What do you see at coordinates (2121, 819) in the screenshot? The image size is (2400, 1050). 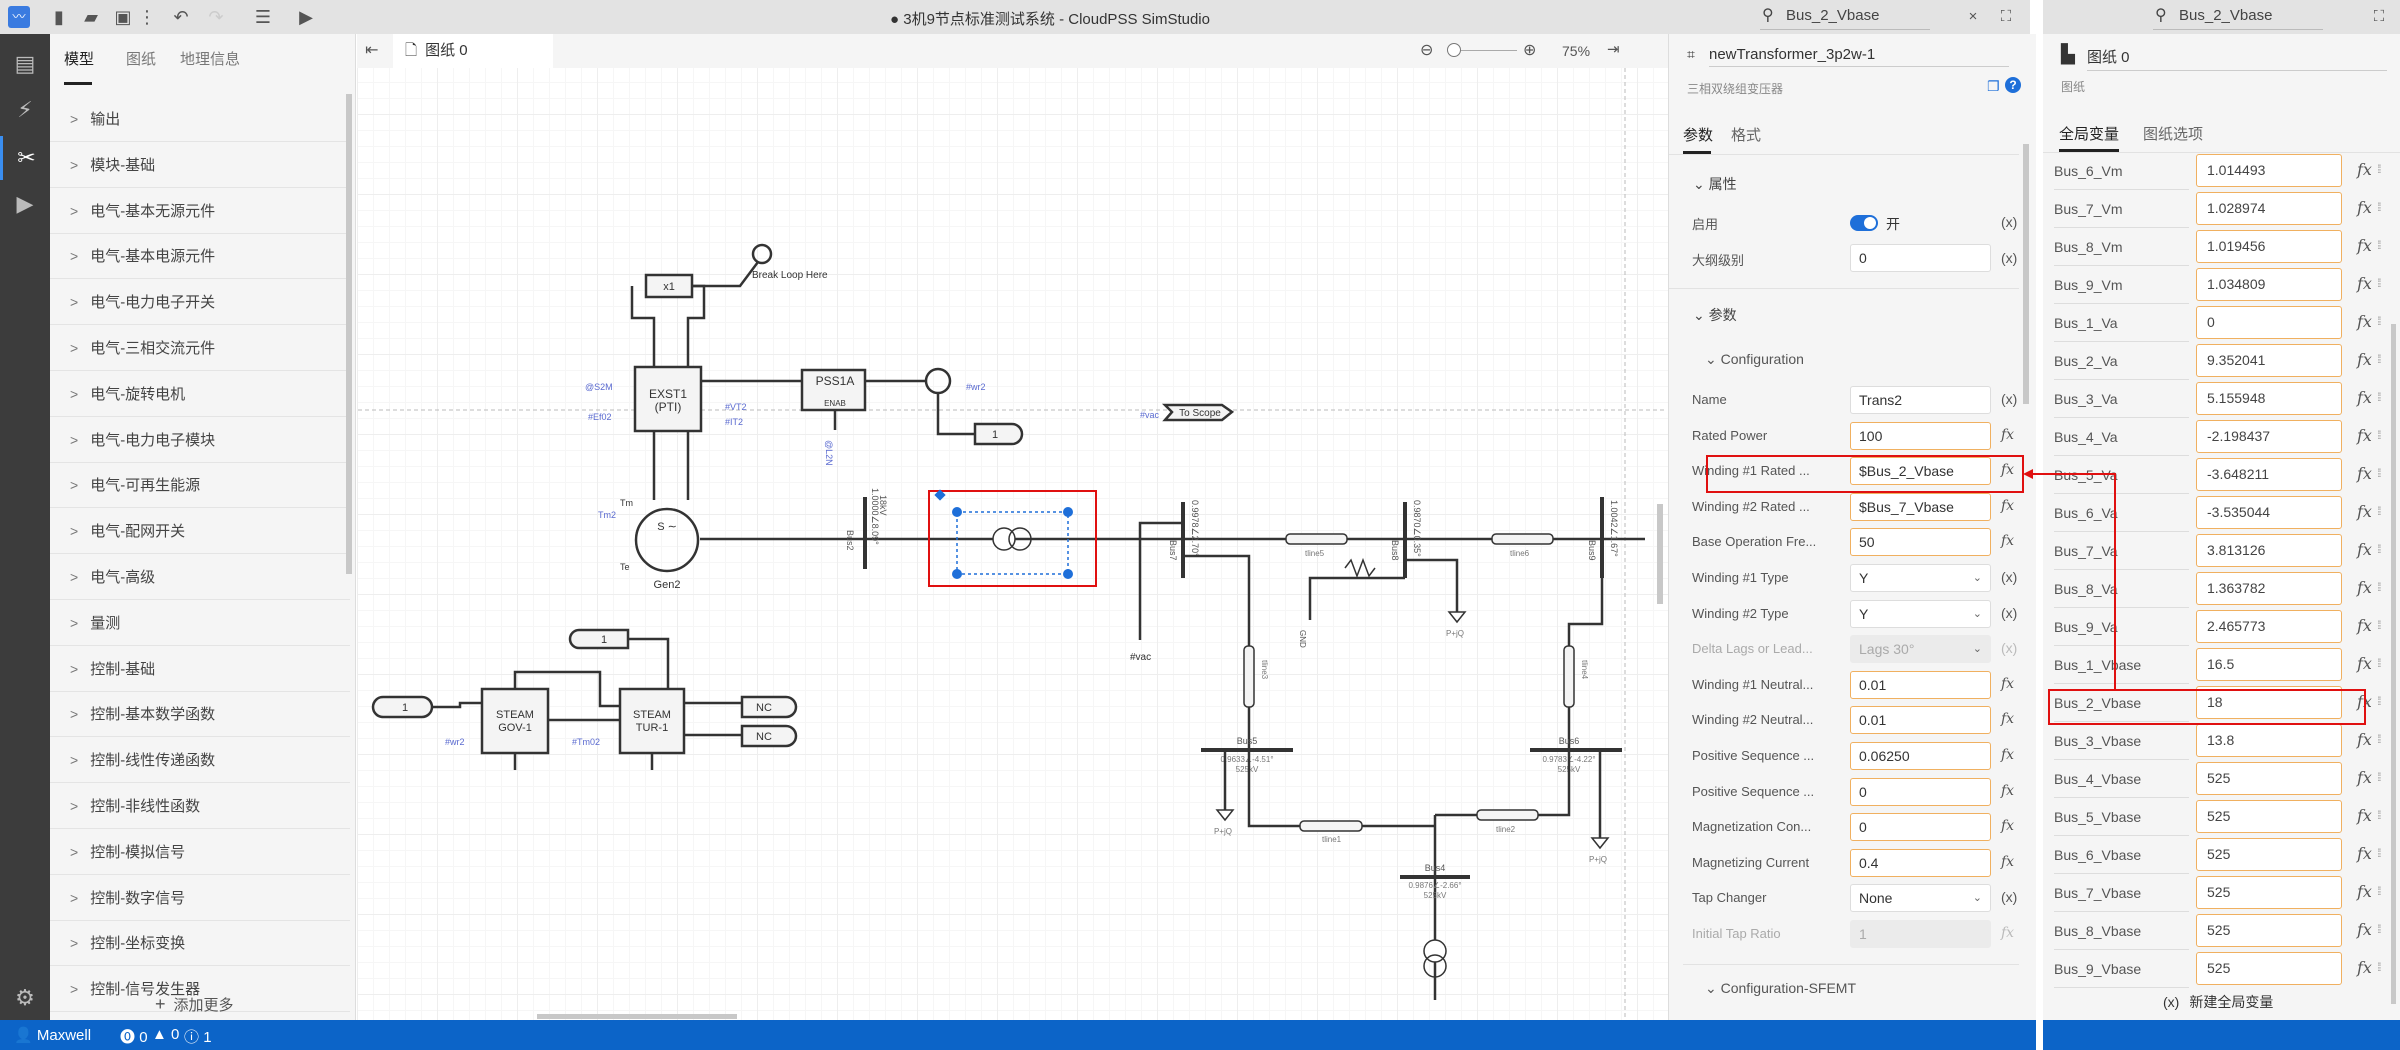 I see `variable-name: Bus_5_Vbase` at bounding box center [2121, 819].